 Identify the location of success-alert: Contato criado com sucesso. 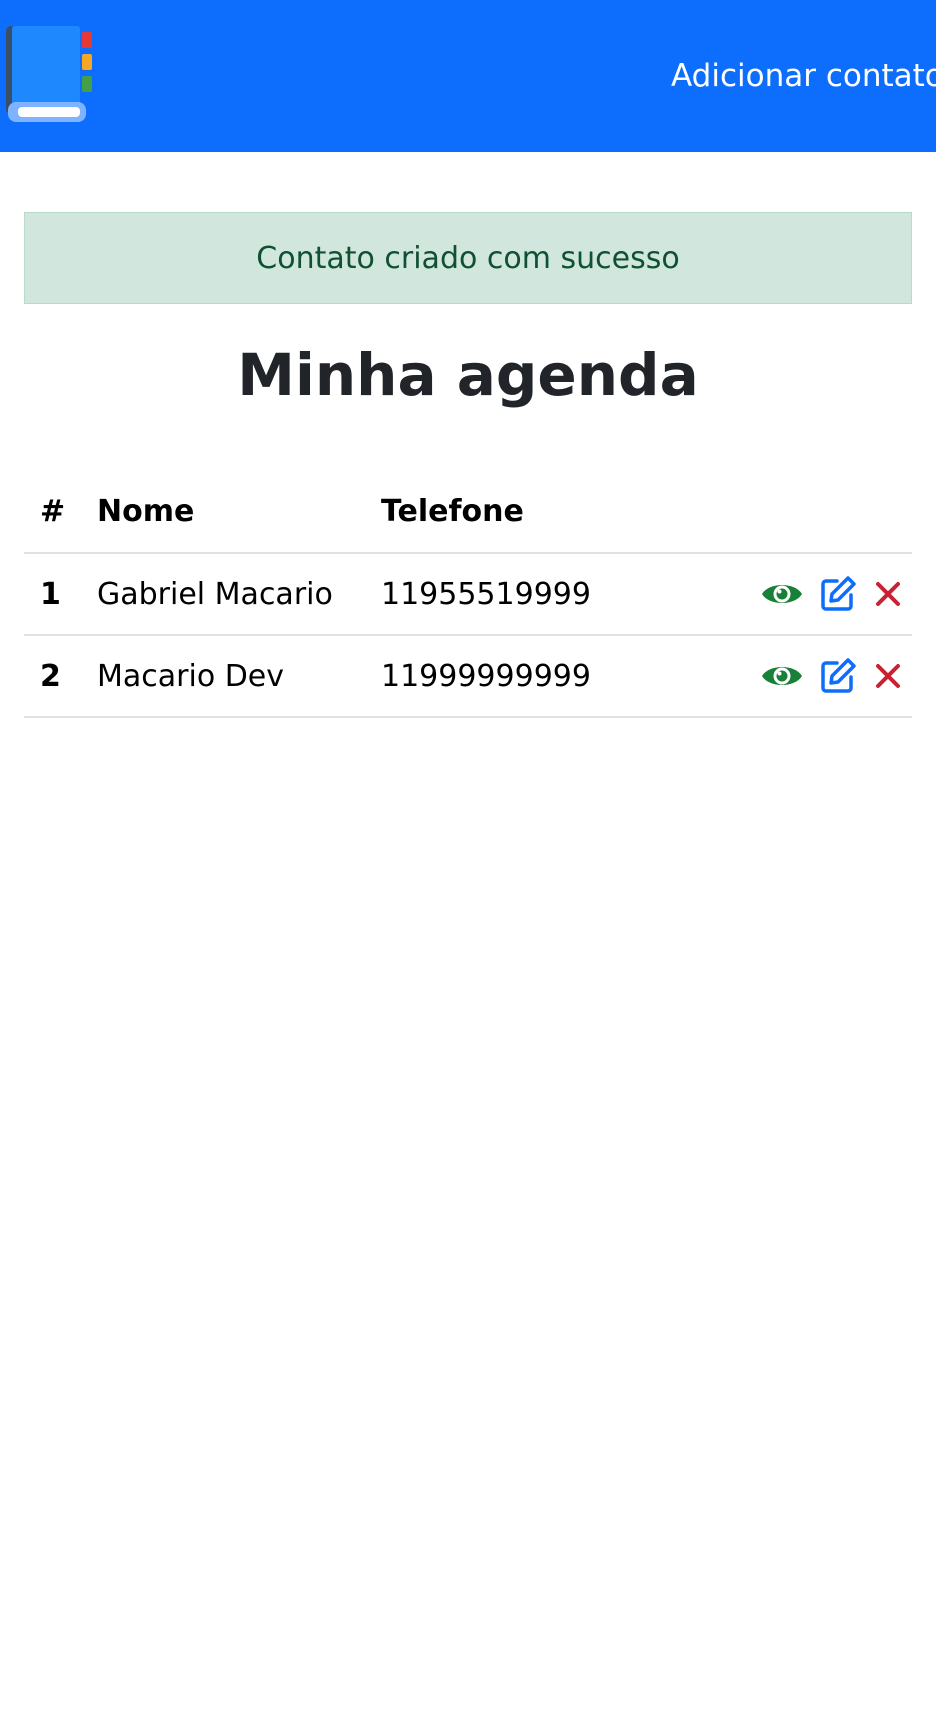
(468, 258).